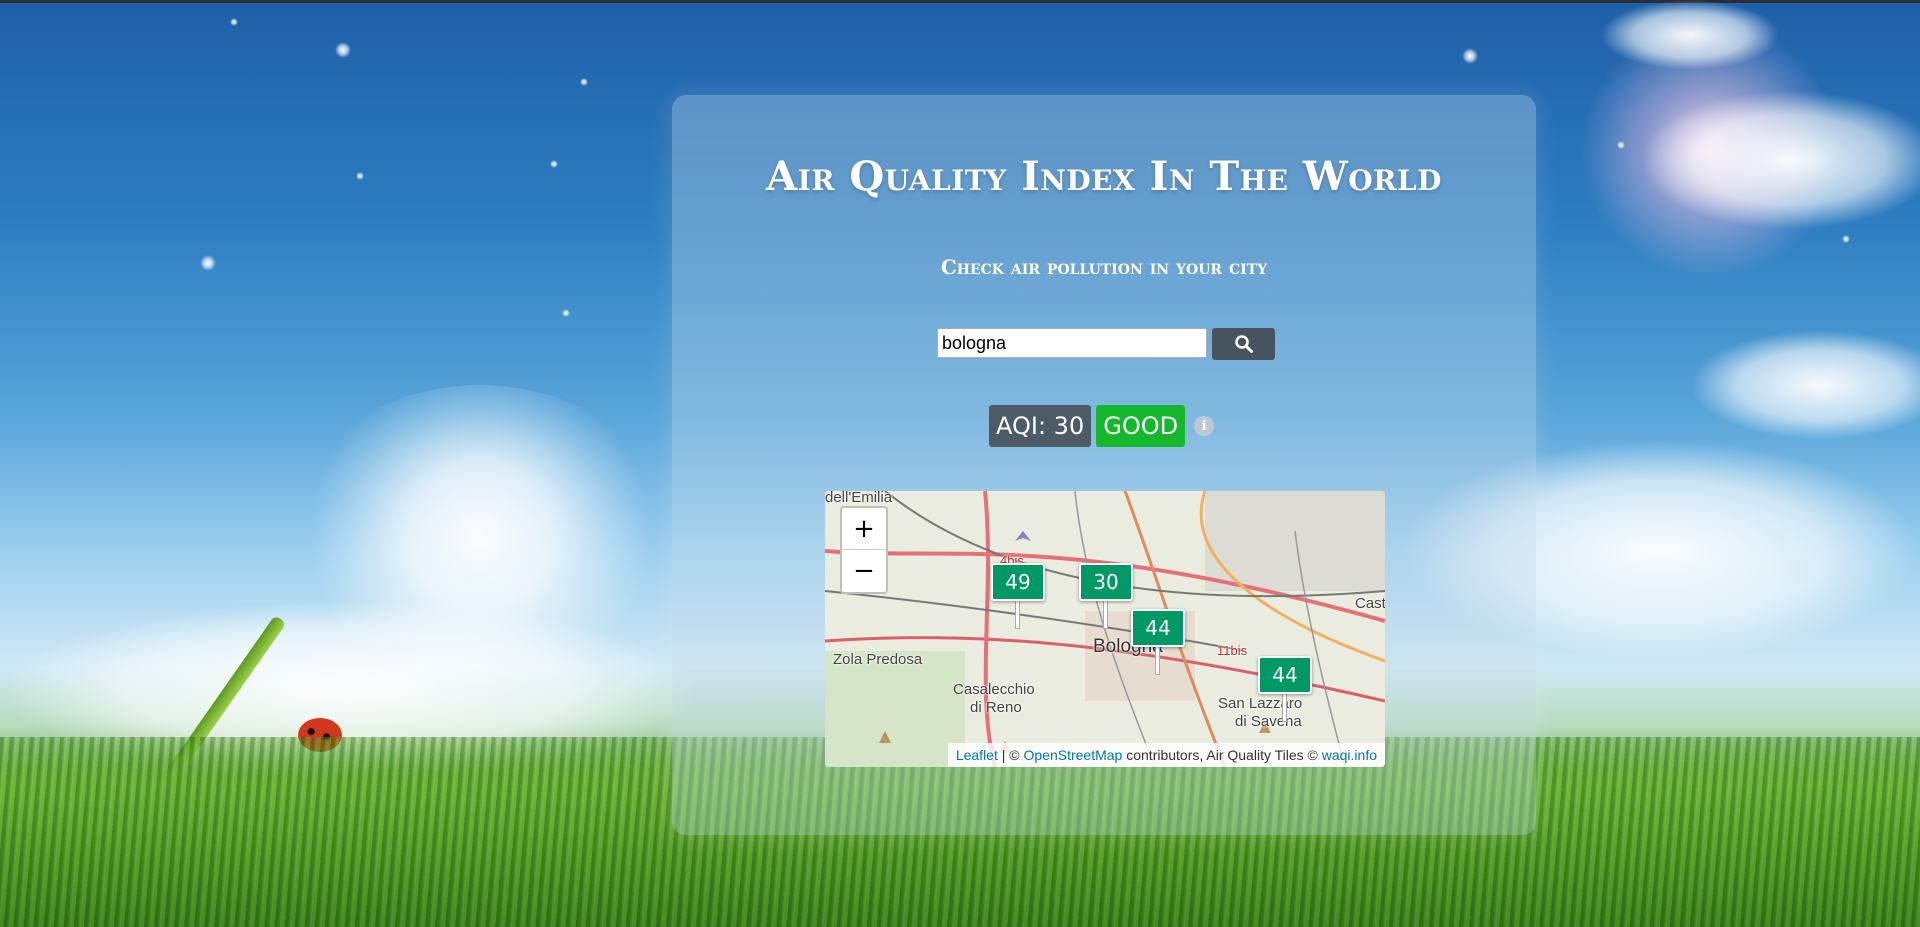 This screenshot has width=1920, height=927. Describe the element at coordinates (864, 570) in the screenshot. I see `zoom-out-button: −` at that location.